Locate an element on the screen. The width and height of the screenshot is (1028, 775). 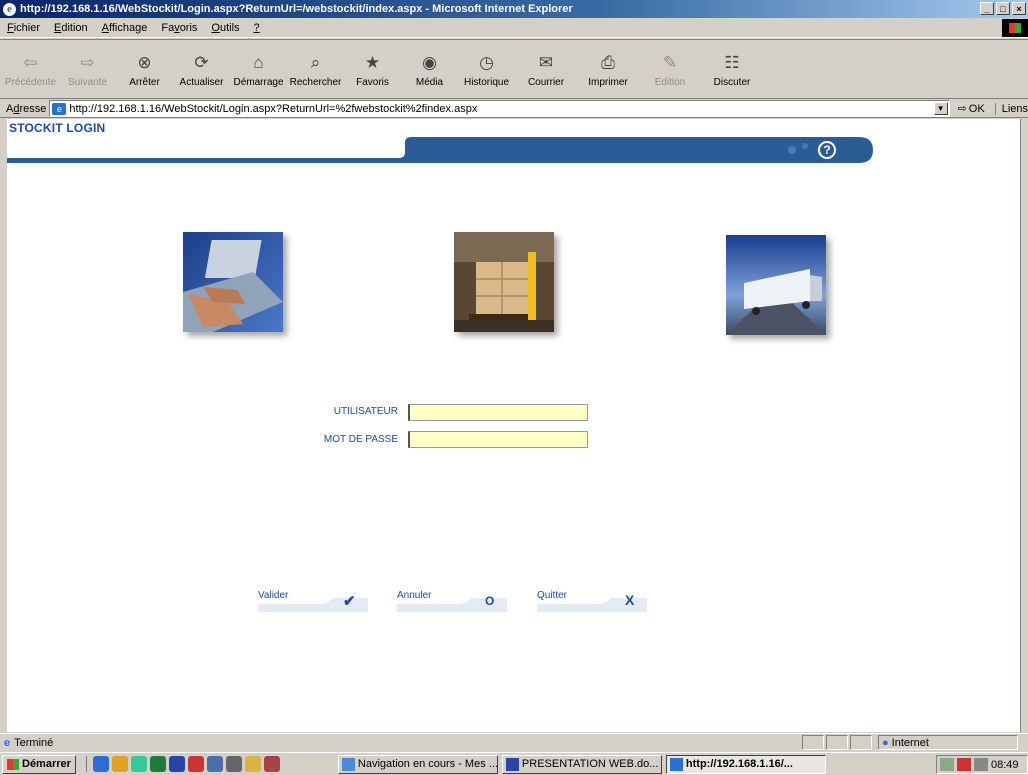
globe-icon: ● is located at coordinates (885, 742).